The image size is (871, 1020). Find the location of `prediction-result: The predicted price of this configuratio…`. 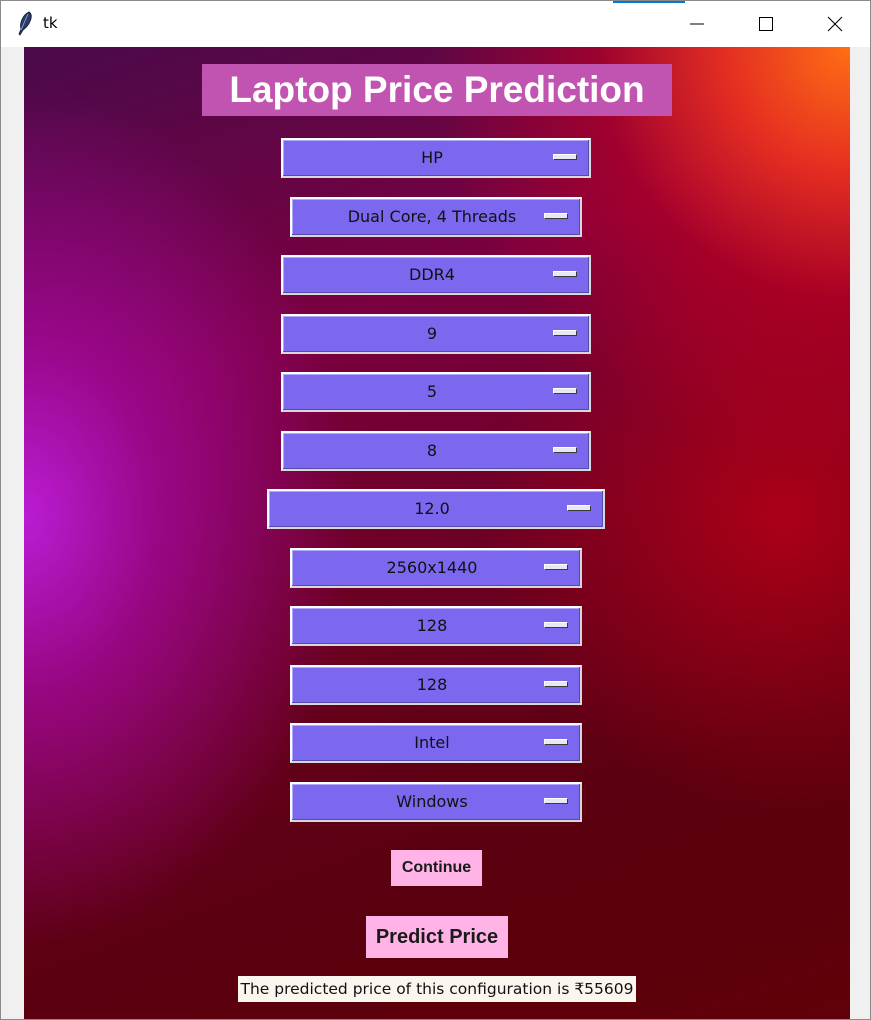

prediction-result: The predicted price of this configuratio… is located at coordinates (437, 989).